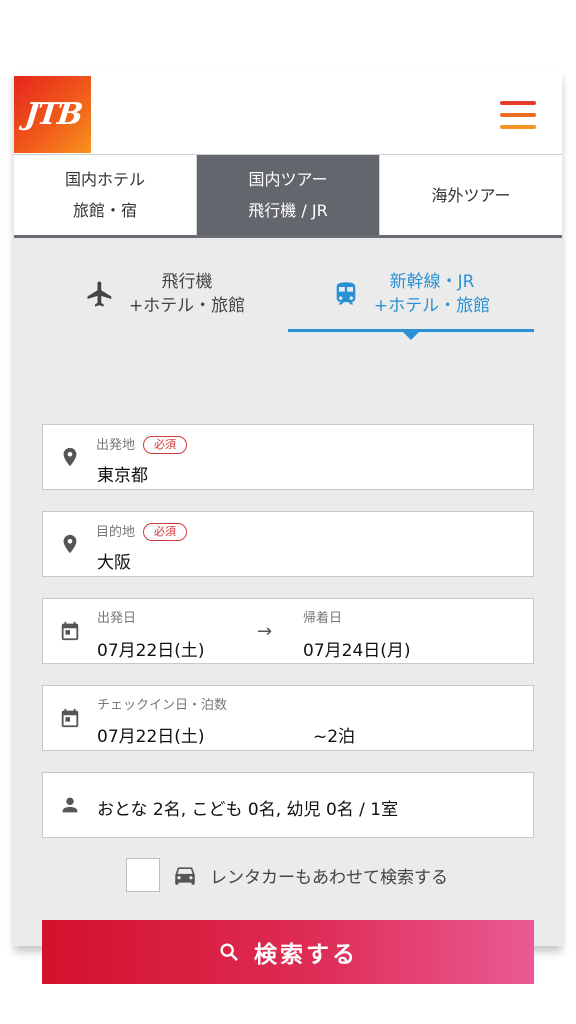 This screenshot has height=1024, width=576. I want to click on airplane-icon, so click(99, 294).